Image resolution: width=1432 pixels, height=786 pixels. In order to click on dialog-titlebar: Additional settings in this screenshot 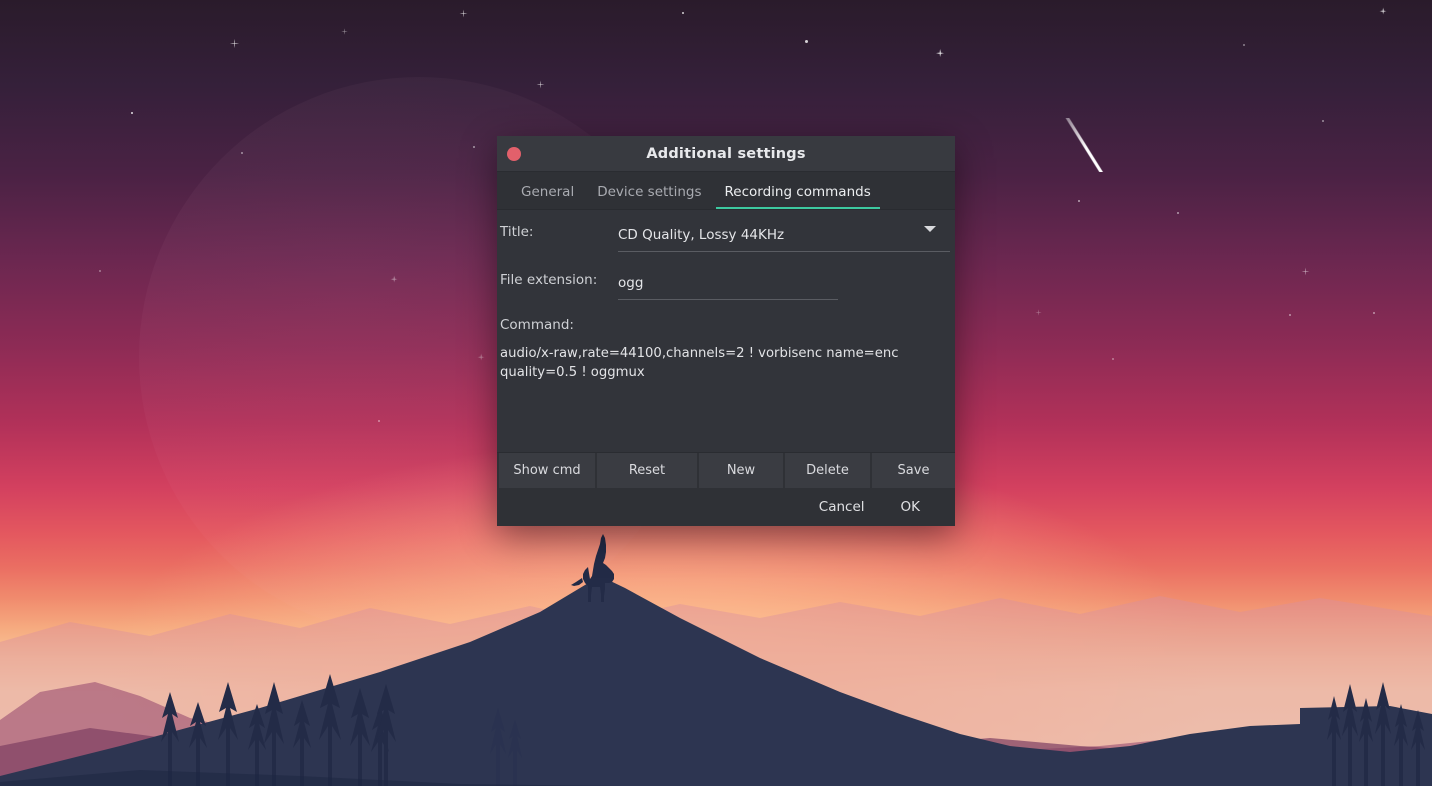, I will do `click(726, 154)`.